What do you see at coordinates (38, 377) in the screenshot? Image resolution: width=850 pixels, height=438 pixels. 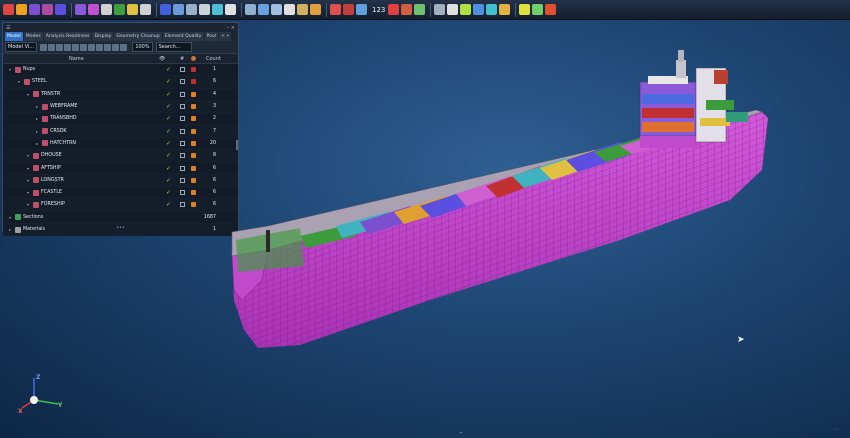 I see `z-axis-label: Z` at bounding box center [38, 377].